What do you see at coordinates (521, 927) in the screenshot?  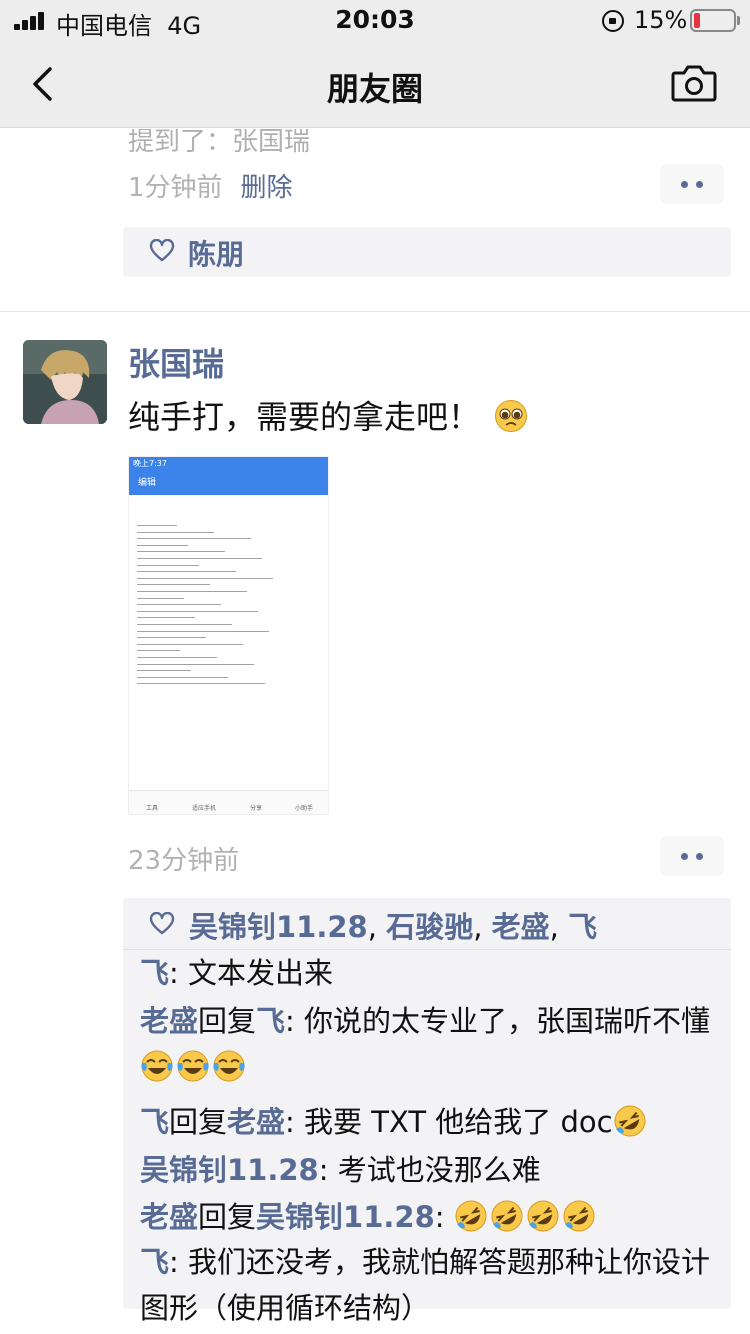 I see `like-user: 老盛` at bounding box center [521, 927].